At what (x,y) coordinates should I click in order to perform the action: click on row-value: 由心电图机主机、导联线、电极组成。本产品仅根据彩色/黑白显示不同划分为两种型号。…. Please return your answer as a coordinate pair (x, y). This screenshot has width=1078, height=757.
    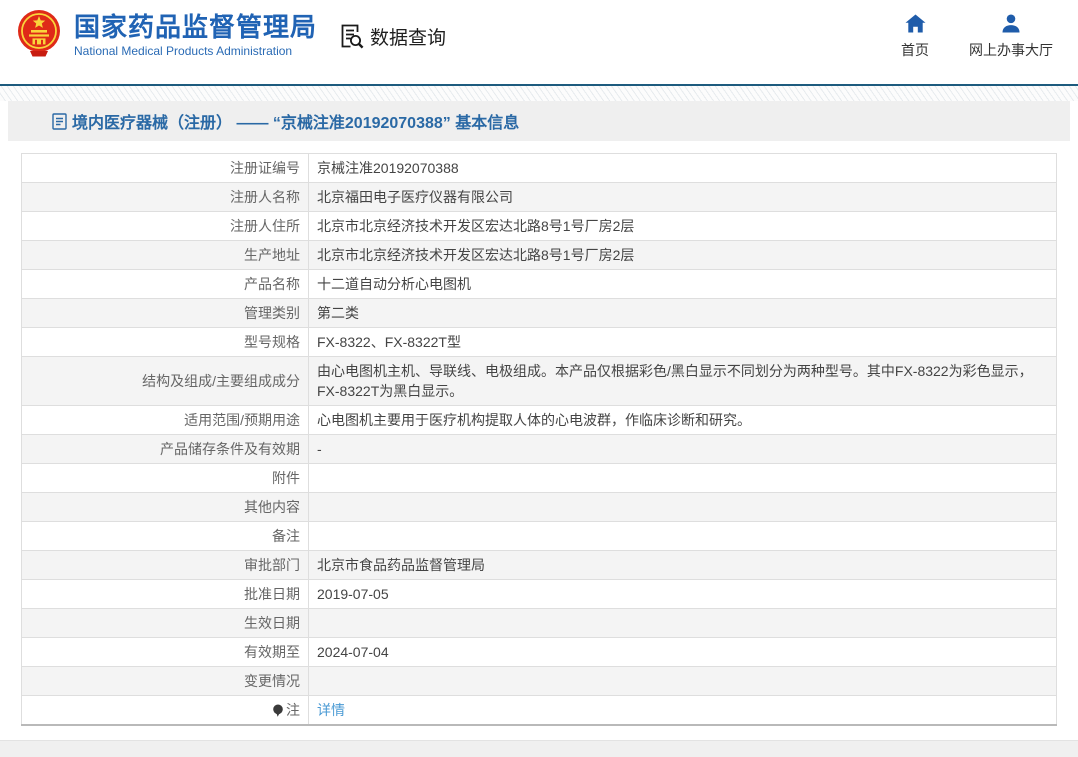
    Looking at the image, I should click on (682, 381).